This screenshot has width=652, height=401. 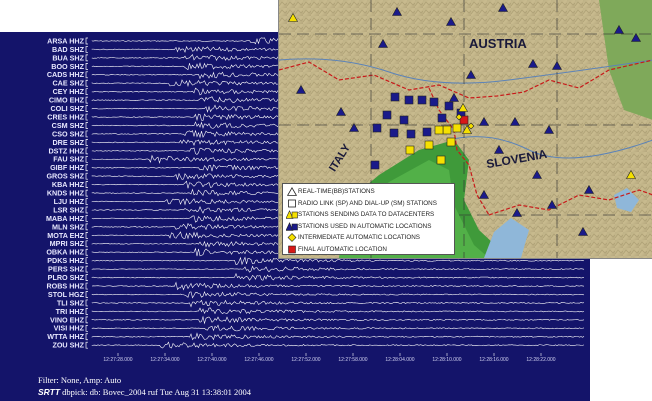 I want to click on legend-row: REAL-TIME(BB)STATIONS, so click(x=368, y=192).